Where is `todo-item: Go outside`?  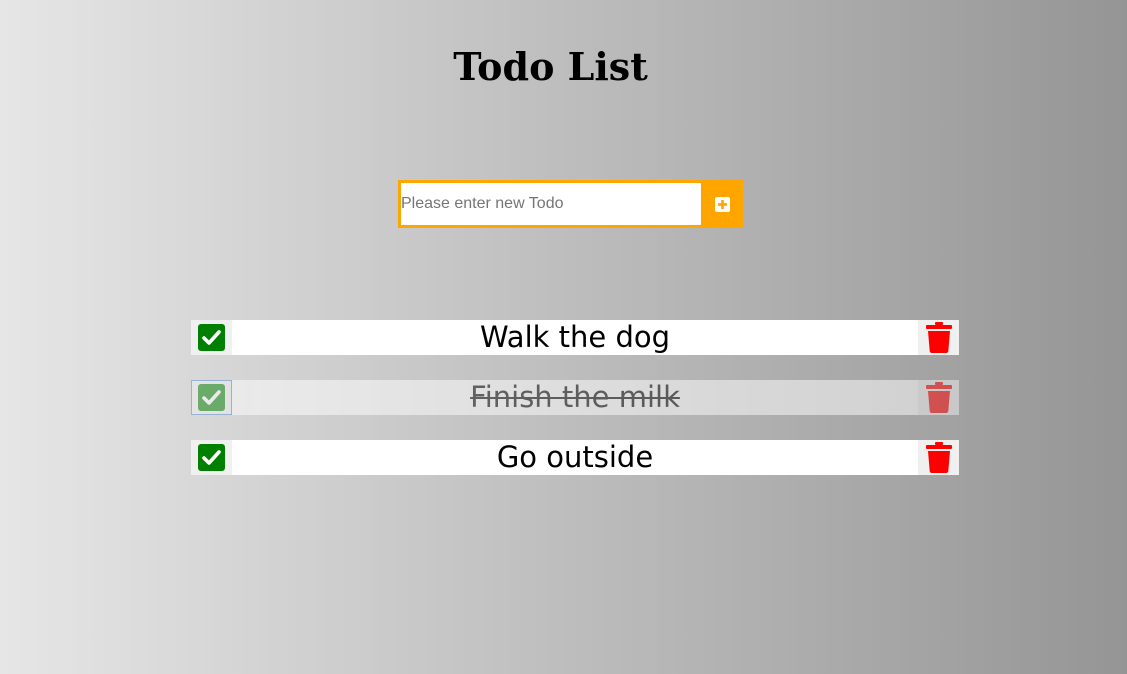 todo-item: Go outside is located at coordinates (575, 457).